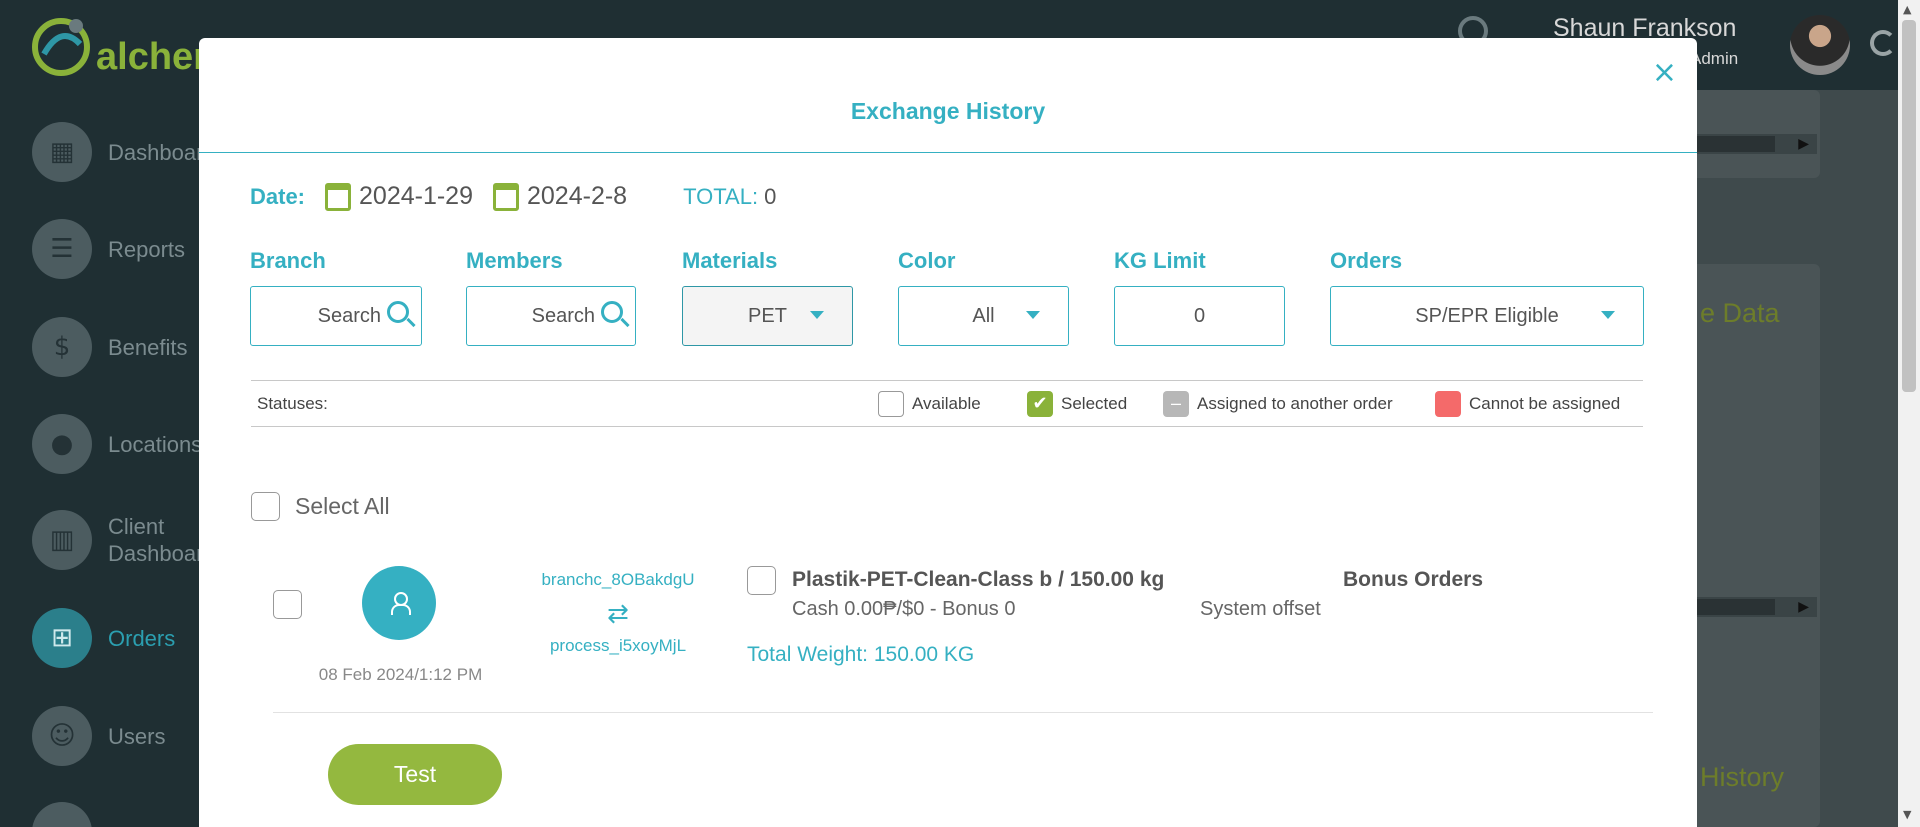 This screenshot has width=1920, height=827. Describe the element at coordinates (62, 540) in the screenshot. I see `bar-chart-icon: ▥` at that location.